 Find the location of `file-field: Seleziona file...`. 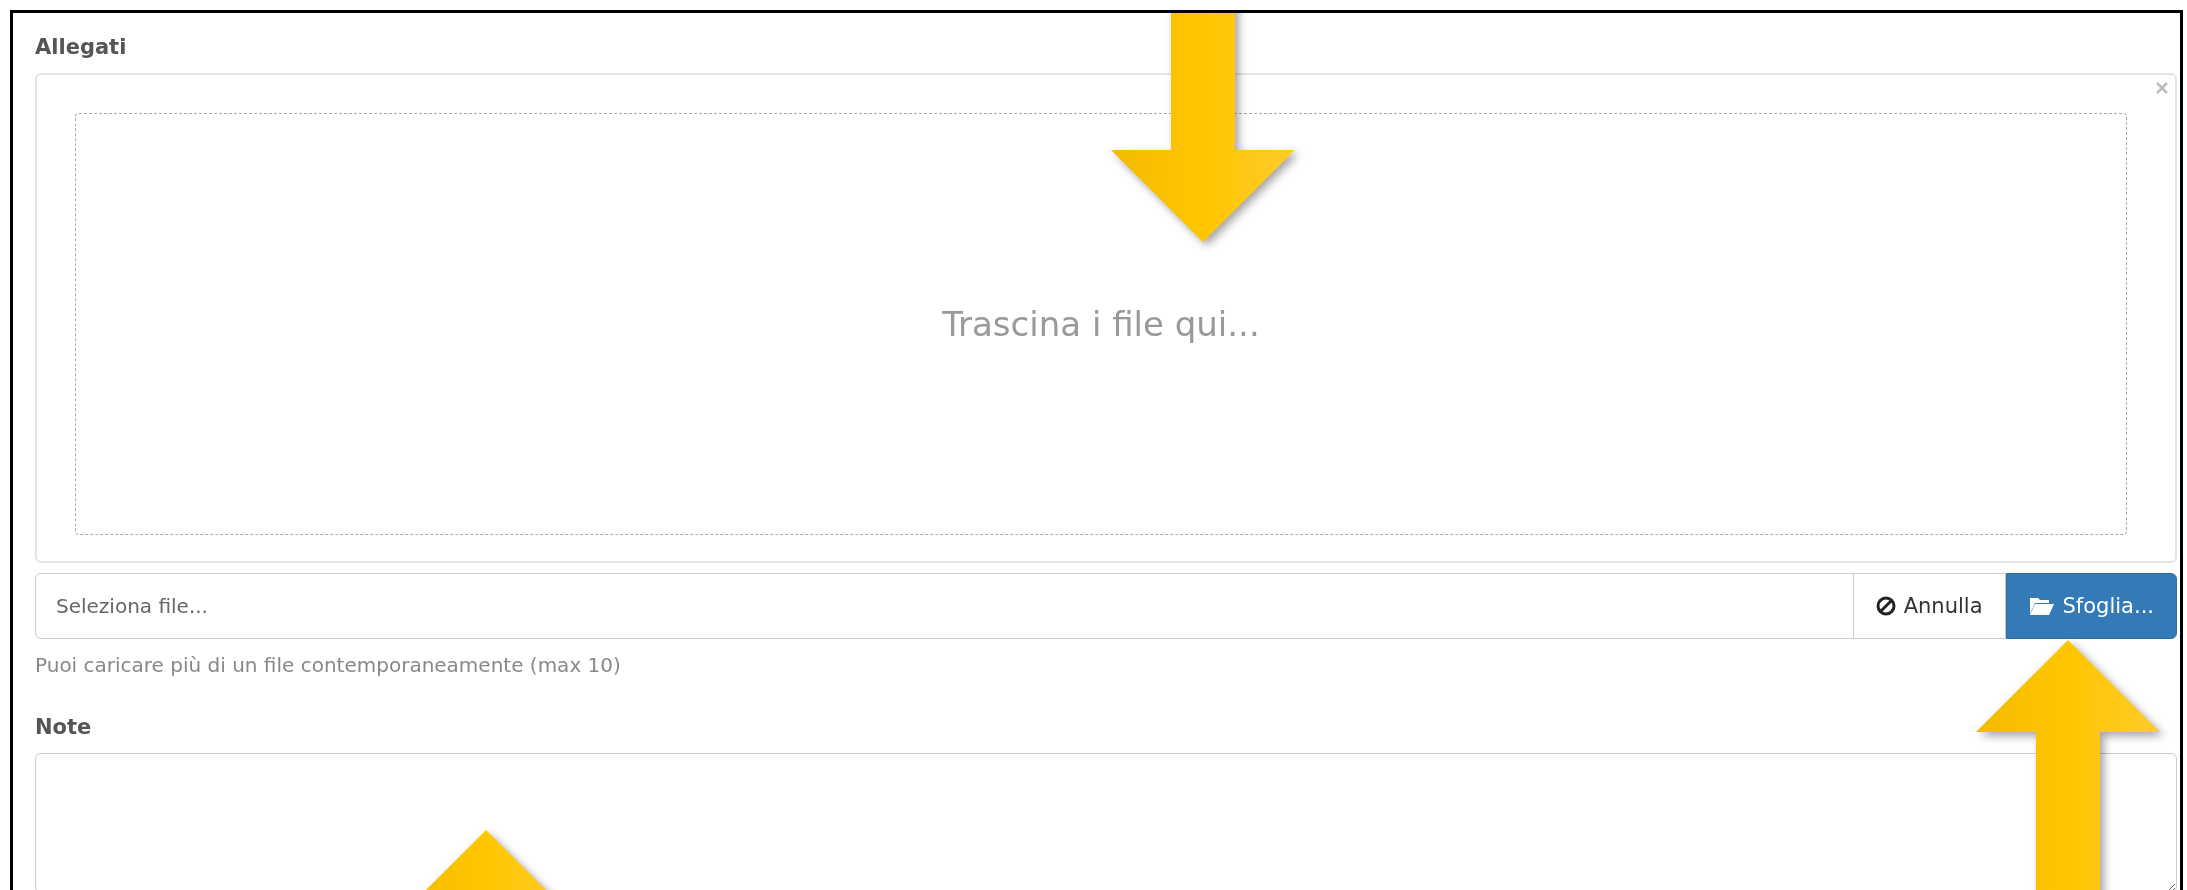

file-field: Seleziona file... is located at coordinates (944, 606).